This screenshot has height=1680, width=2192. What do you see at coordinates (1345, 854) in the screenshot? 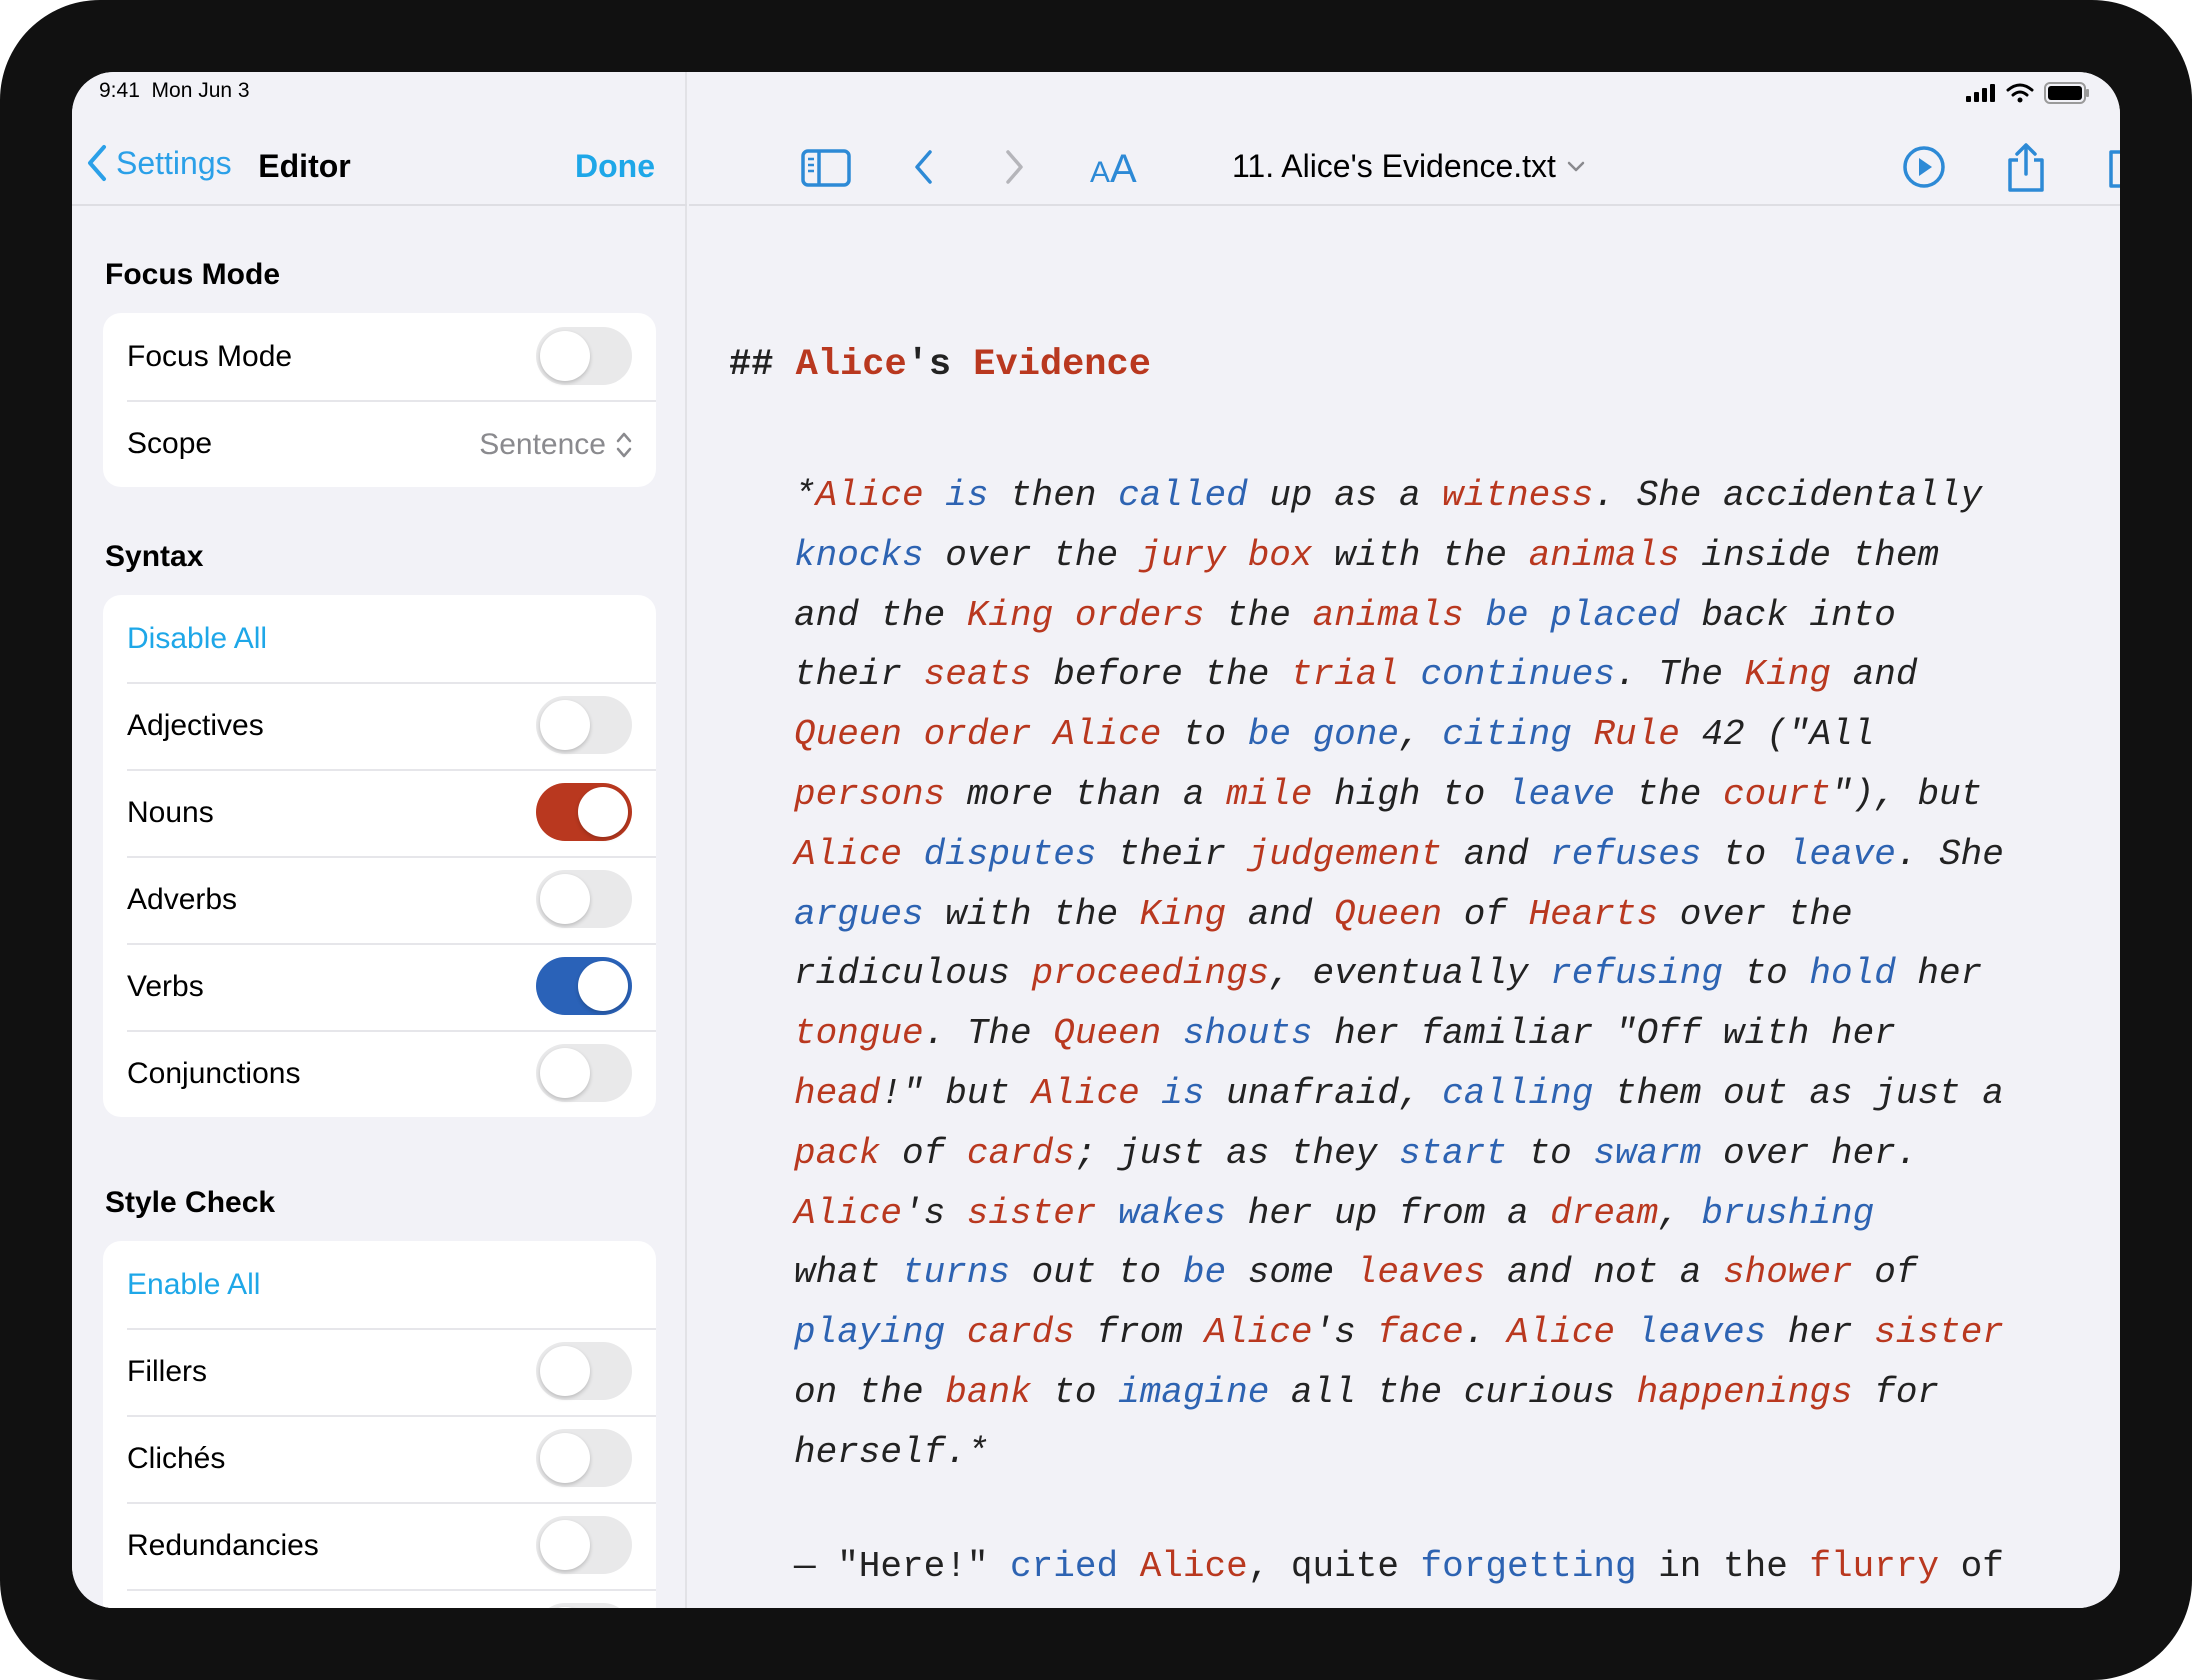
I see `noun-word: judgement` at bounding box center [1345, 854].